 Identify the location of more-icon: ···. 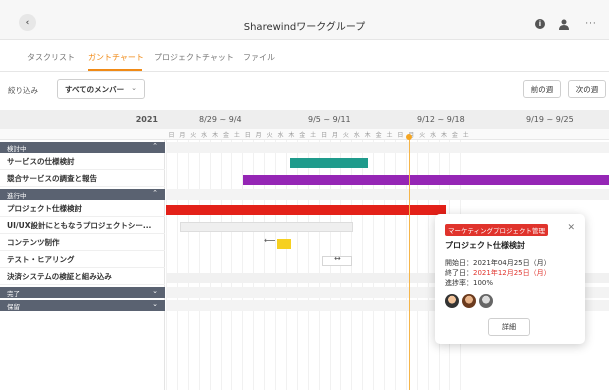
(591, 24).